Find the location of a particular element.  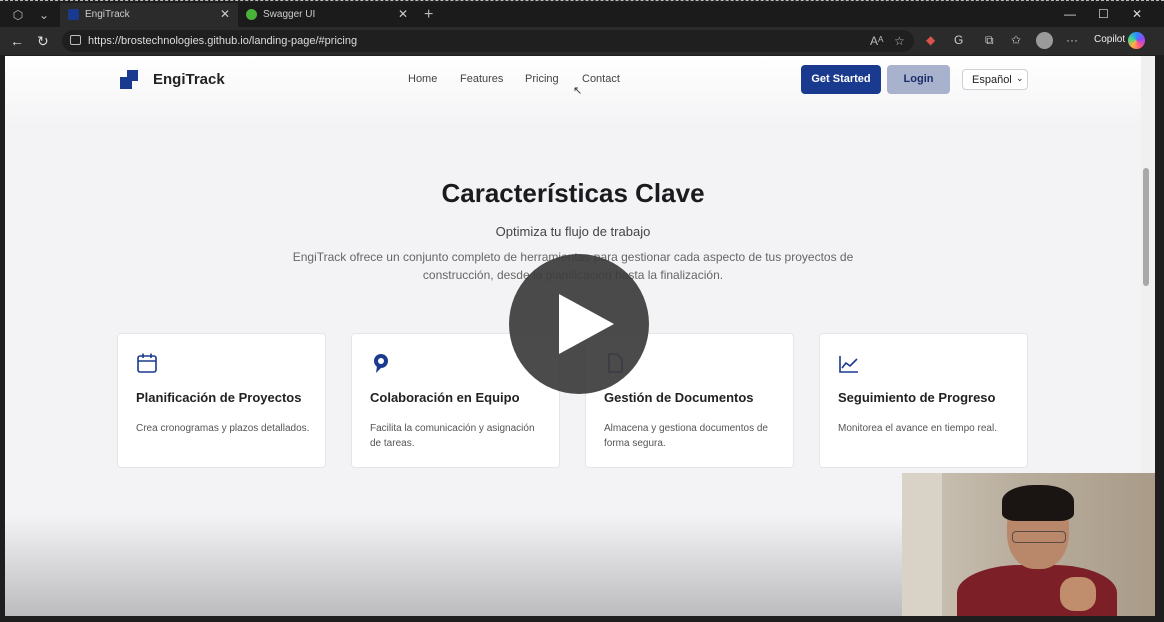

language-value: Español is located at coordinates (992, 80).